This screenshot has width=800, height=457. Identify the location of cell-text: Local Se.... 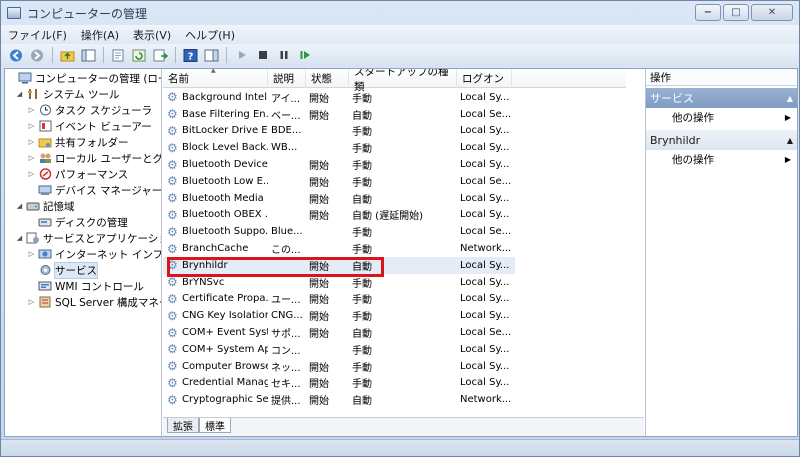
(486, 114).